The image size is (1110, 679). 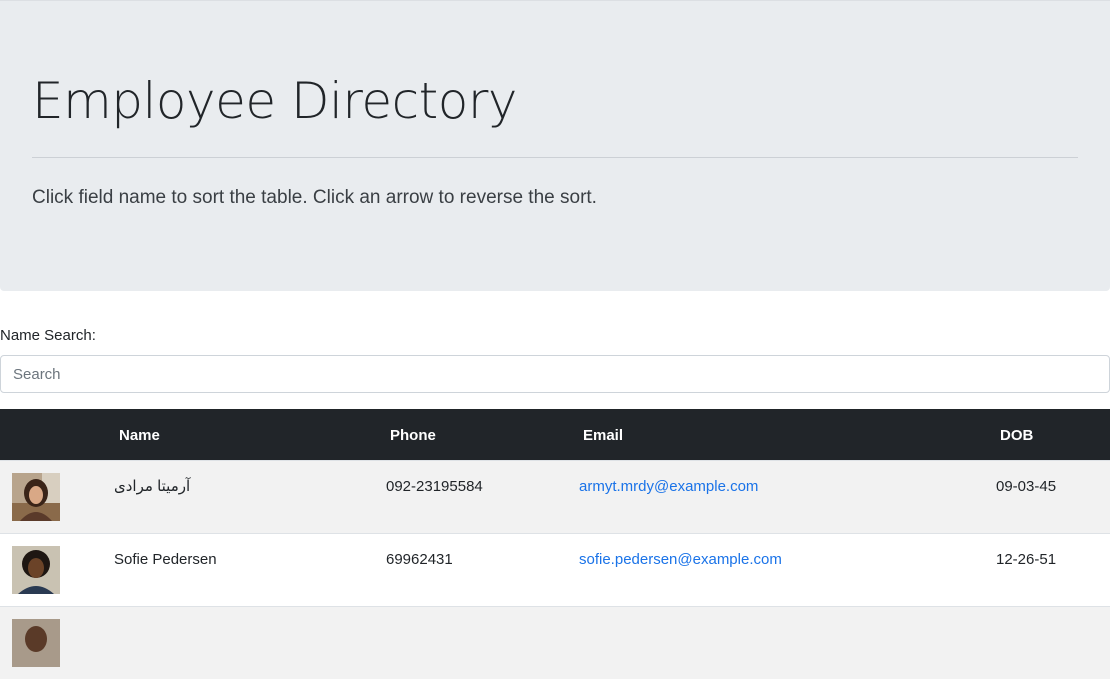 I want to click on employee-name: Sofie Pedersen, so click(x=165, y=559).